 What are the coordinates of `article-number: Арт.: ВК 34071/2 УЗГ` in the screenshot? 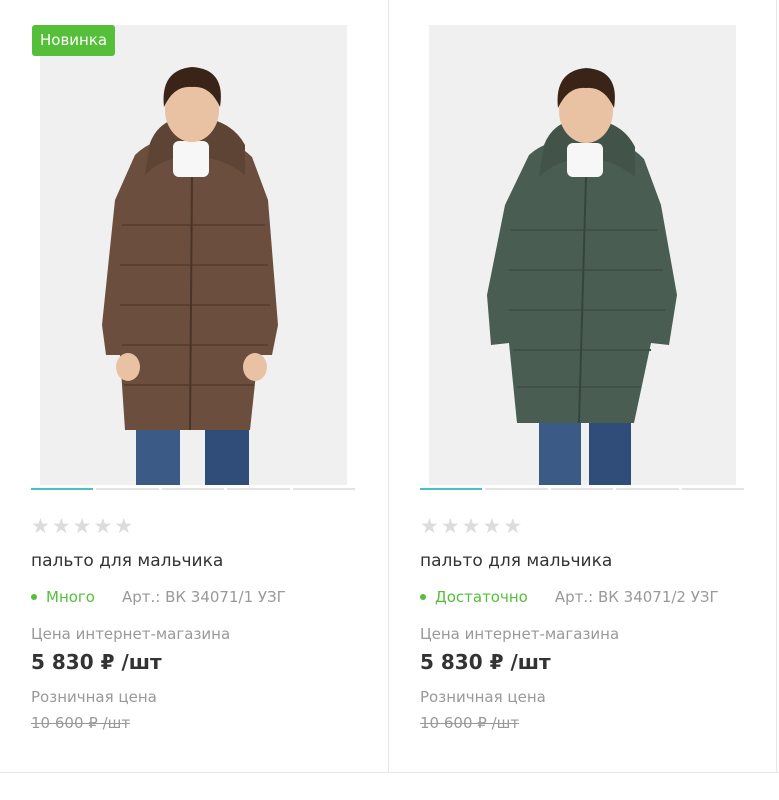 It's located at (636, 597).